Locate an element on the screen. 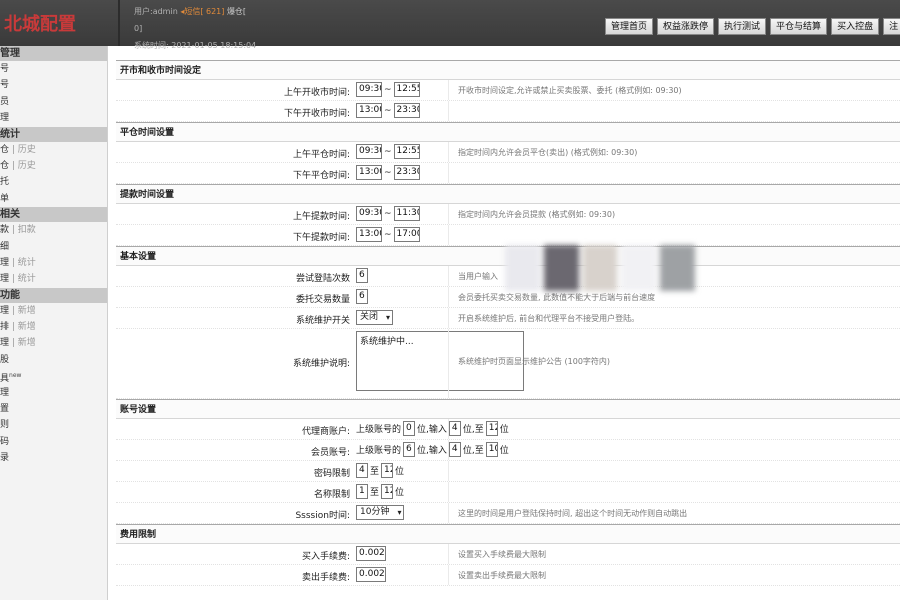 This screenshot has width=900, height=600. pm-close-start-input: 13:00 is located at coordinates (369, 172).